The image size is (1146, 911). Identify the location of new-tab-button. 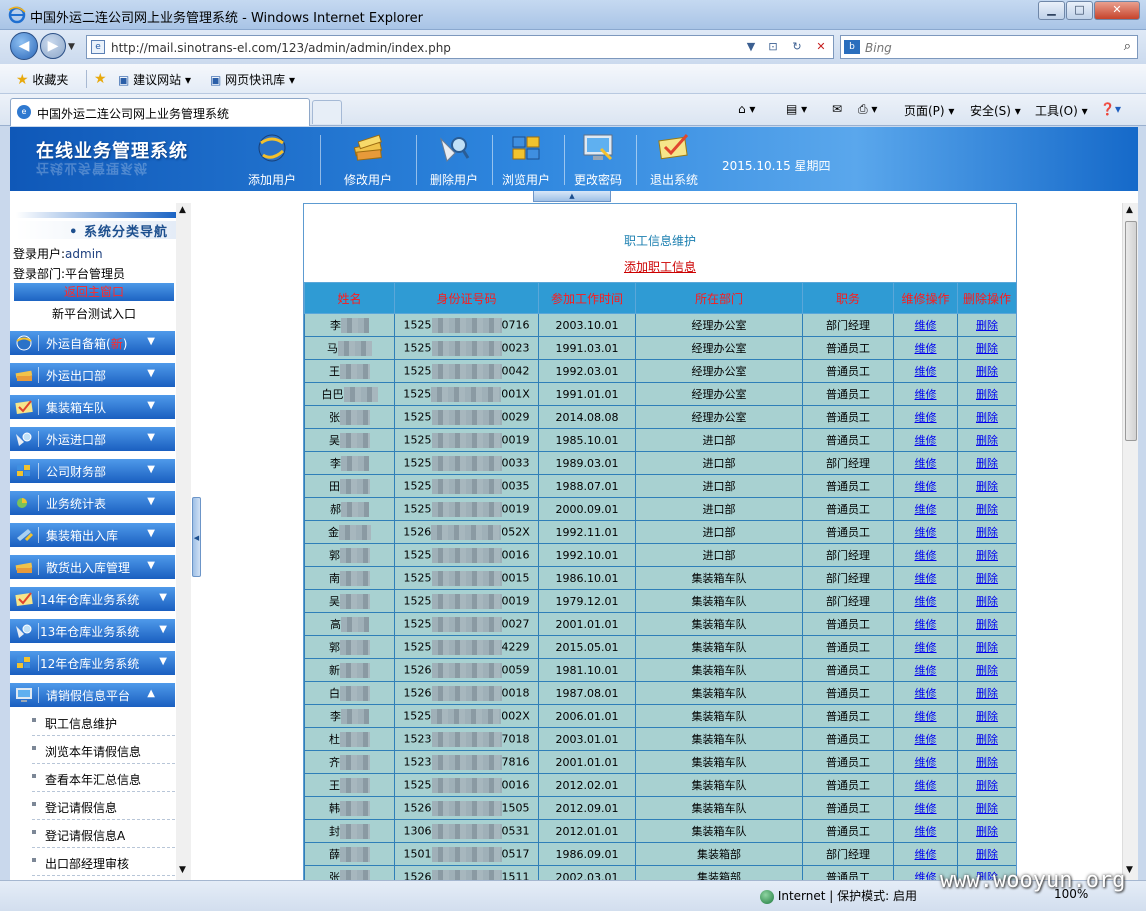
(327, 112).